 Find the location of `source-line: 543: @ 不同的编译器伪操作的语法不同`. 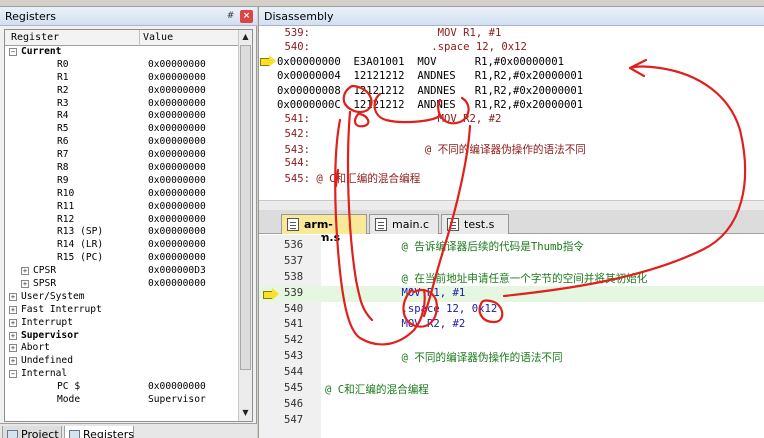

source-line: 543: @ 不同的编译器伪操作的语法不同 is located at coordinates (511, 149).